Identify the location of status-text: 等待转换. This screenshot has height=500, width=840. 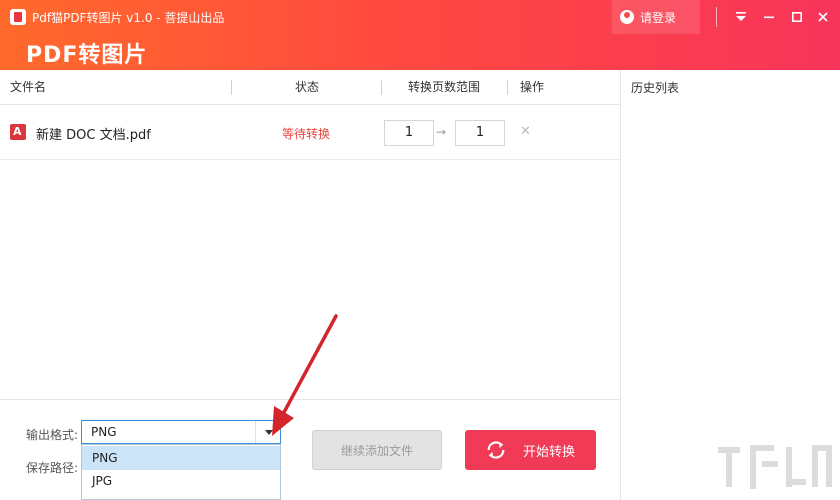
(306, 134).